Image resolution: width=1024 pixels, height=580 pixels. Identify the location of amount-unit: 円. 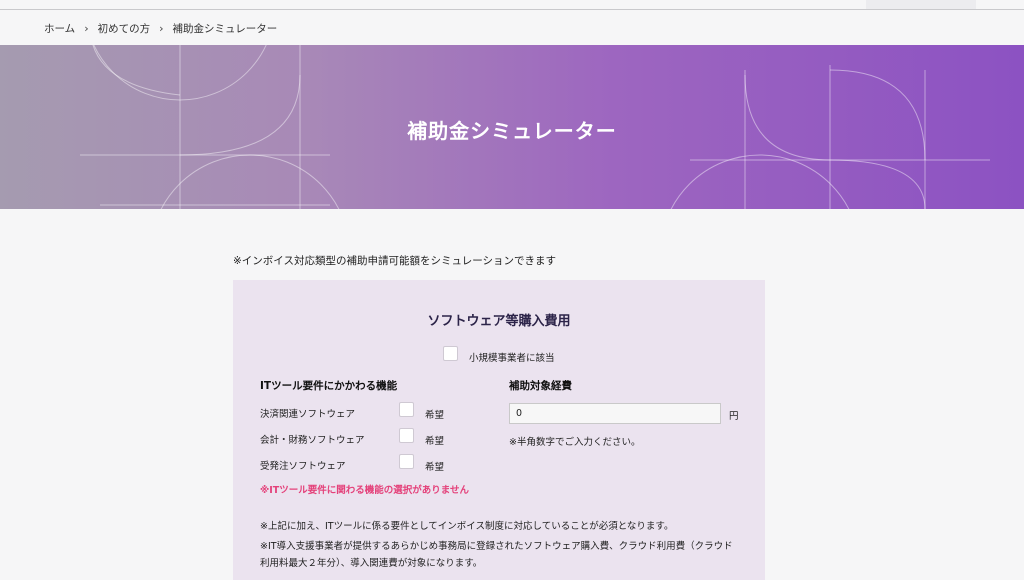
(734, 416).